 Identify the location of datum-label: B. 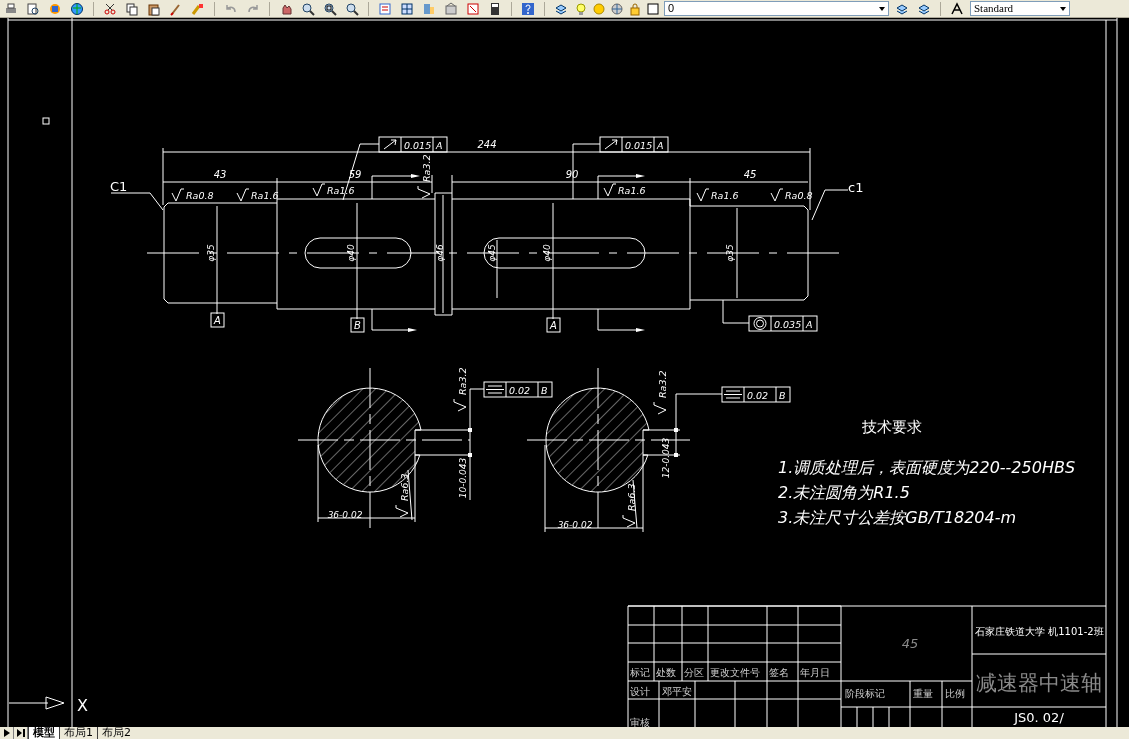
(357, 325).